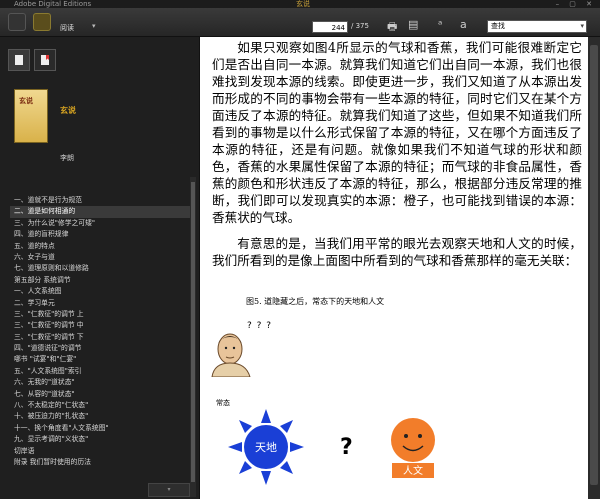 The width and height of the screenshot is (600, 499). Describe the element at coordinates (104, 405) in the screenshot. I see `toc-item: 八、不太稳定的"仁状态"` at that location.